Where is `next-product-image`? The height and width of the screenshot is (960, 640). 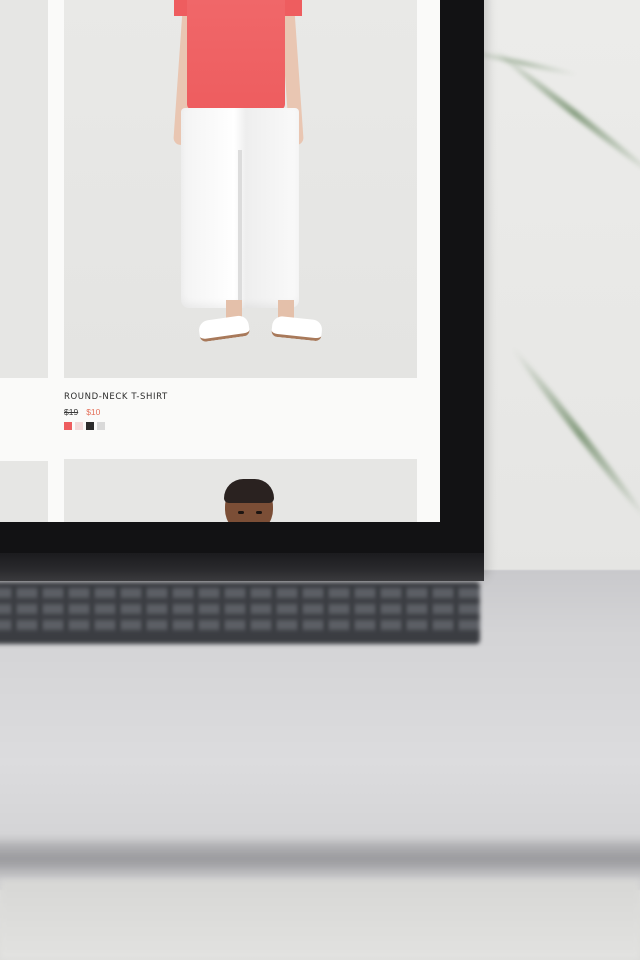
next-product-image is located at coordinates (240, 490).